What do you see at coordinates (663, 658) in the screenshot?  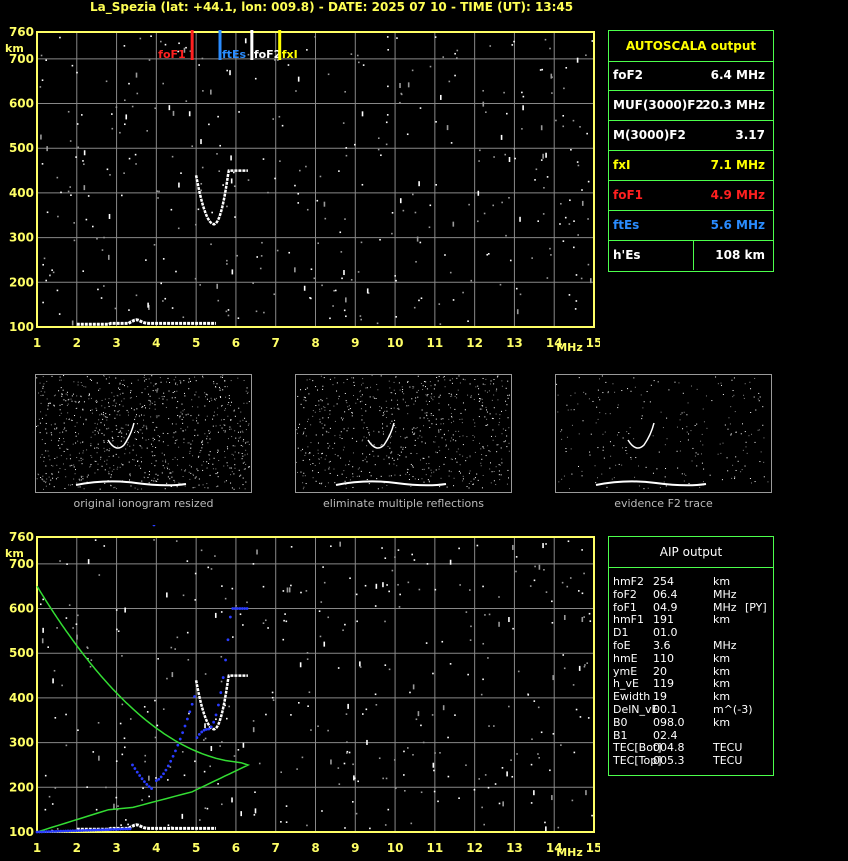 I see `aip-value: 110` at bounding box center [663, 658].